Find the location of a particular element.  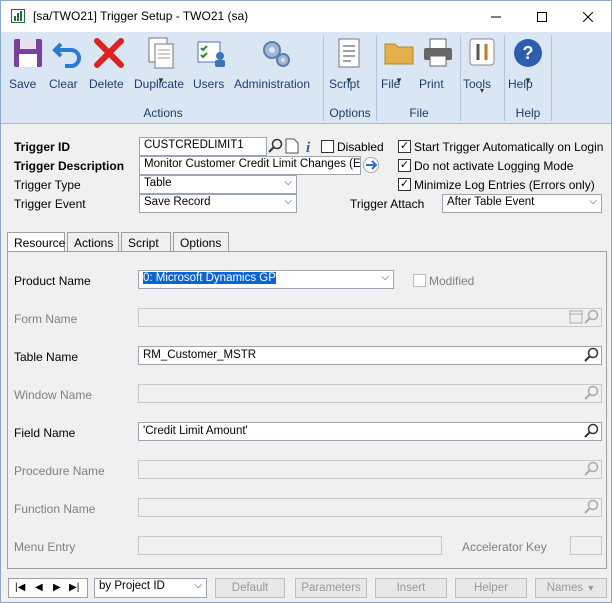

title-bar: [sa/TWO21] Trigger Setup - TWO21 (sa) is located at coordinates (306, 16).